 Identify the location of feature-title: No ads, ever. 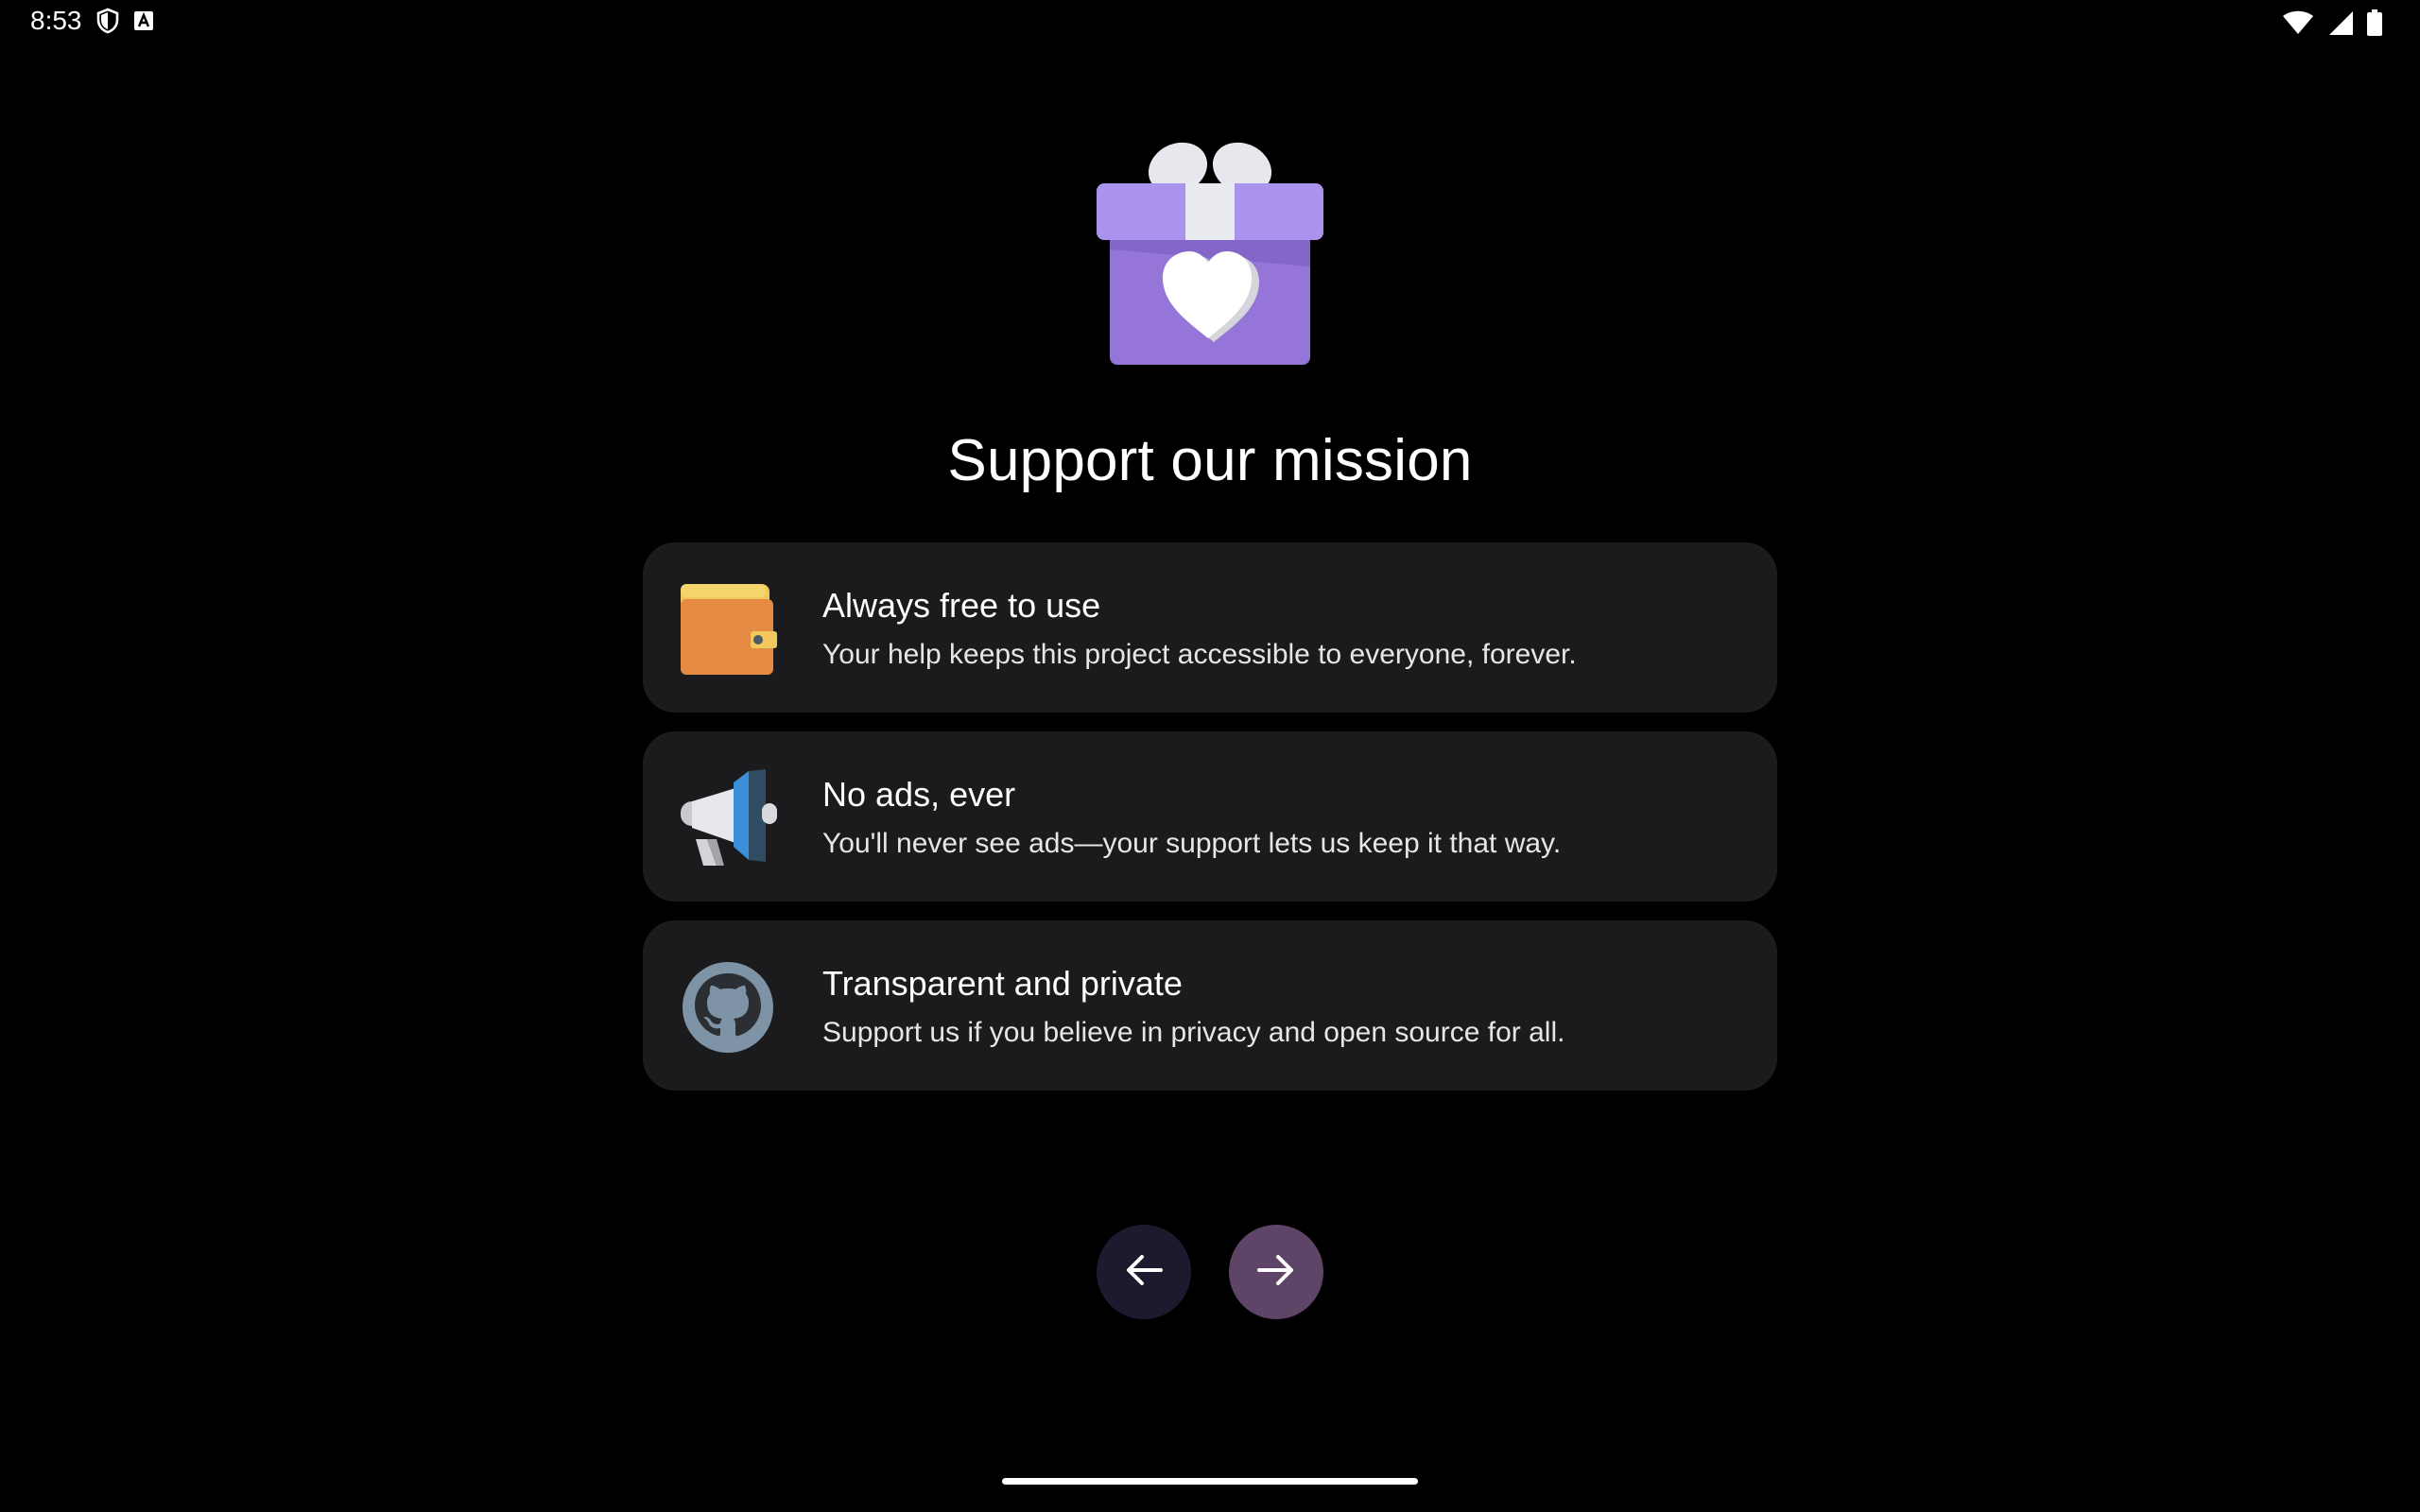
(919, 794).